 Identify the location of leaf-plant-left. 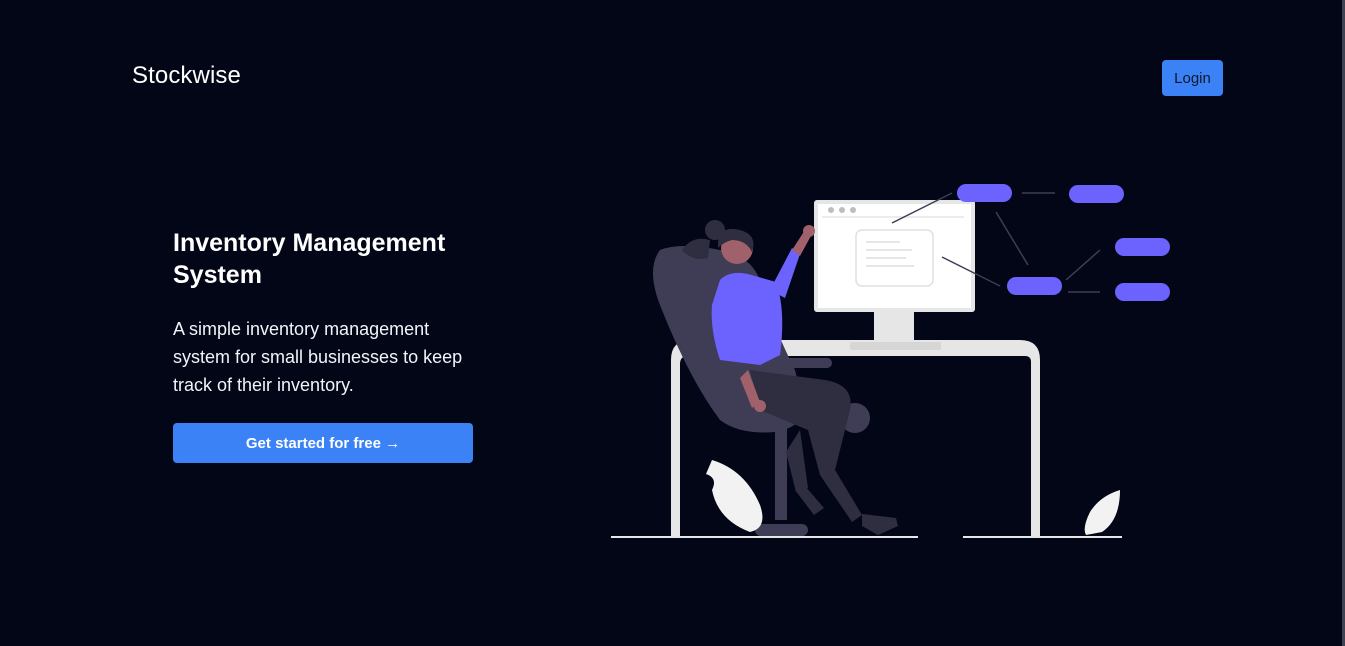
(734, 496).